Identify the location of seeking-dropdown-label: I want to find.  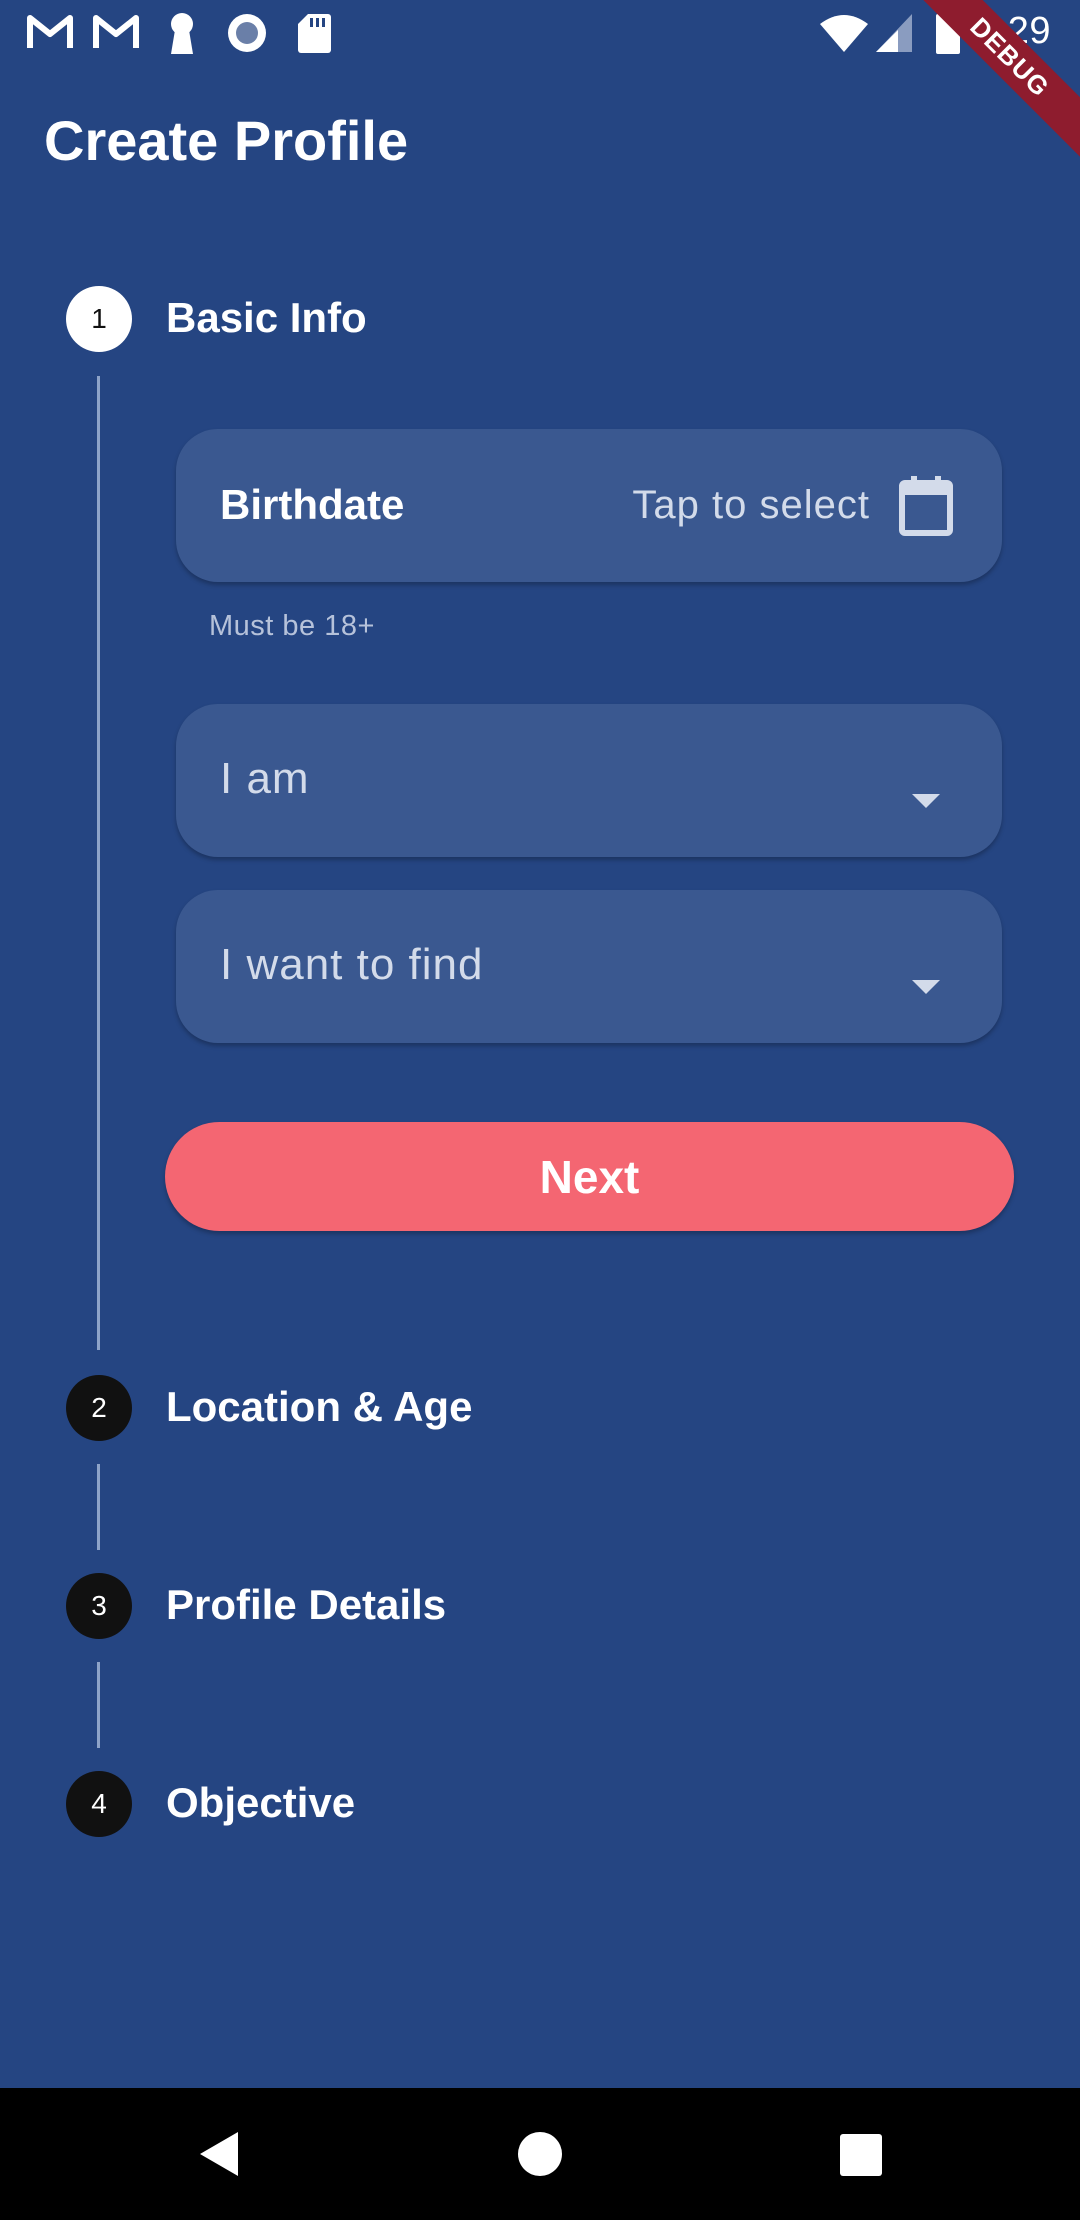
(352, 964).